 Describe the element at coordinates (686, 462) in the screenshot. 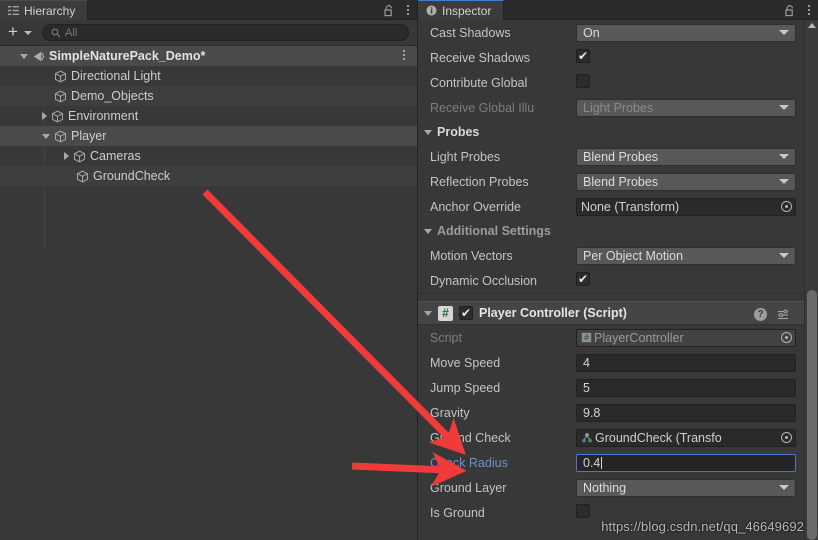

I see `input-check-radius: 0.4` at that location.